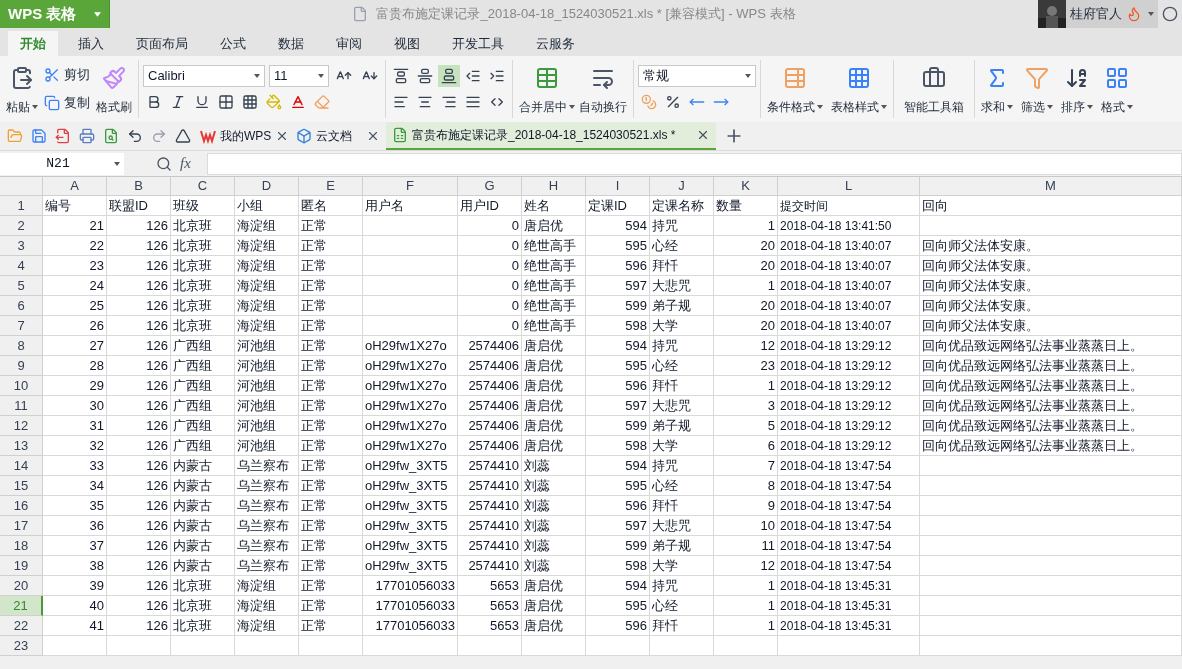 The width and height of the screenshot is (1182, 669). Describe the element at coordinates (21, 486) in the screenshot. I see `row-header: 15` at that location.